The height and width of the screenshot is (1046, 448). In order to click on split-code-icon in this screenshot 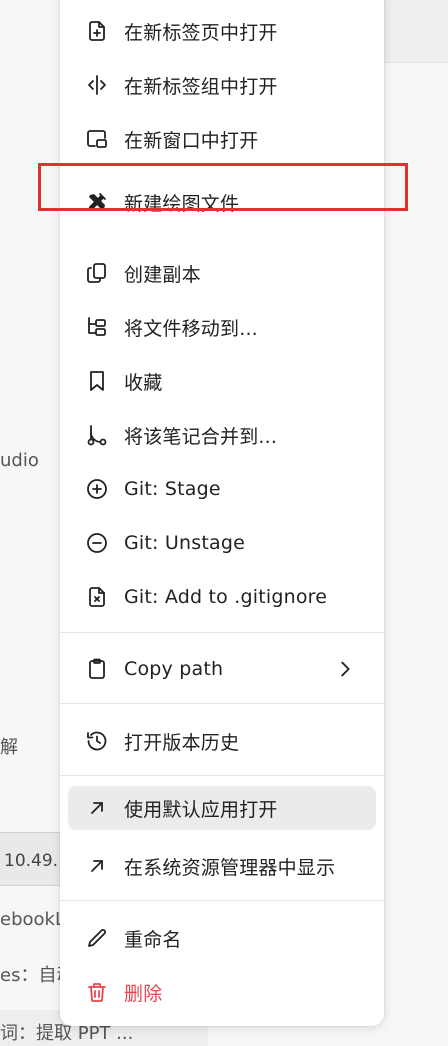, I will do `click(97, 85)`.